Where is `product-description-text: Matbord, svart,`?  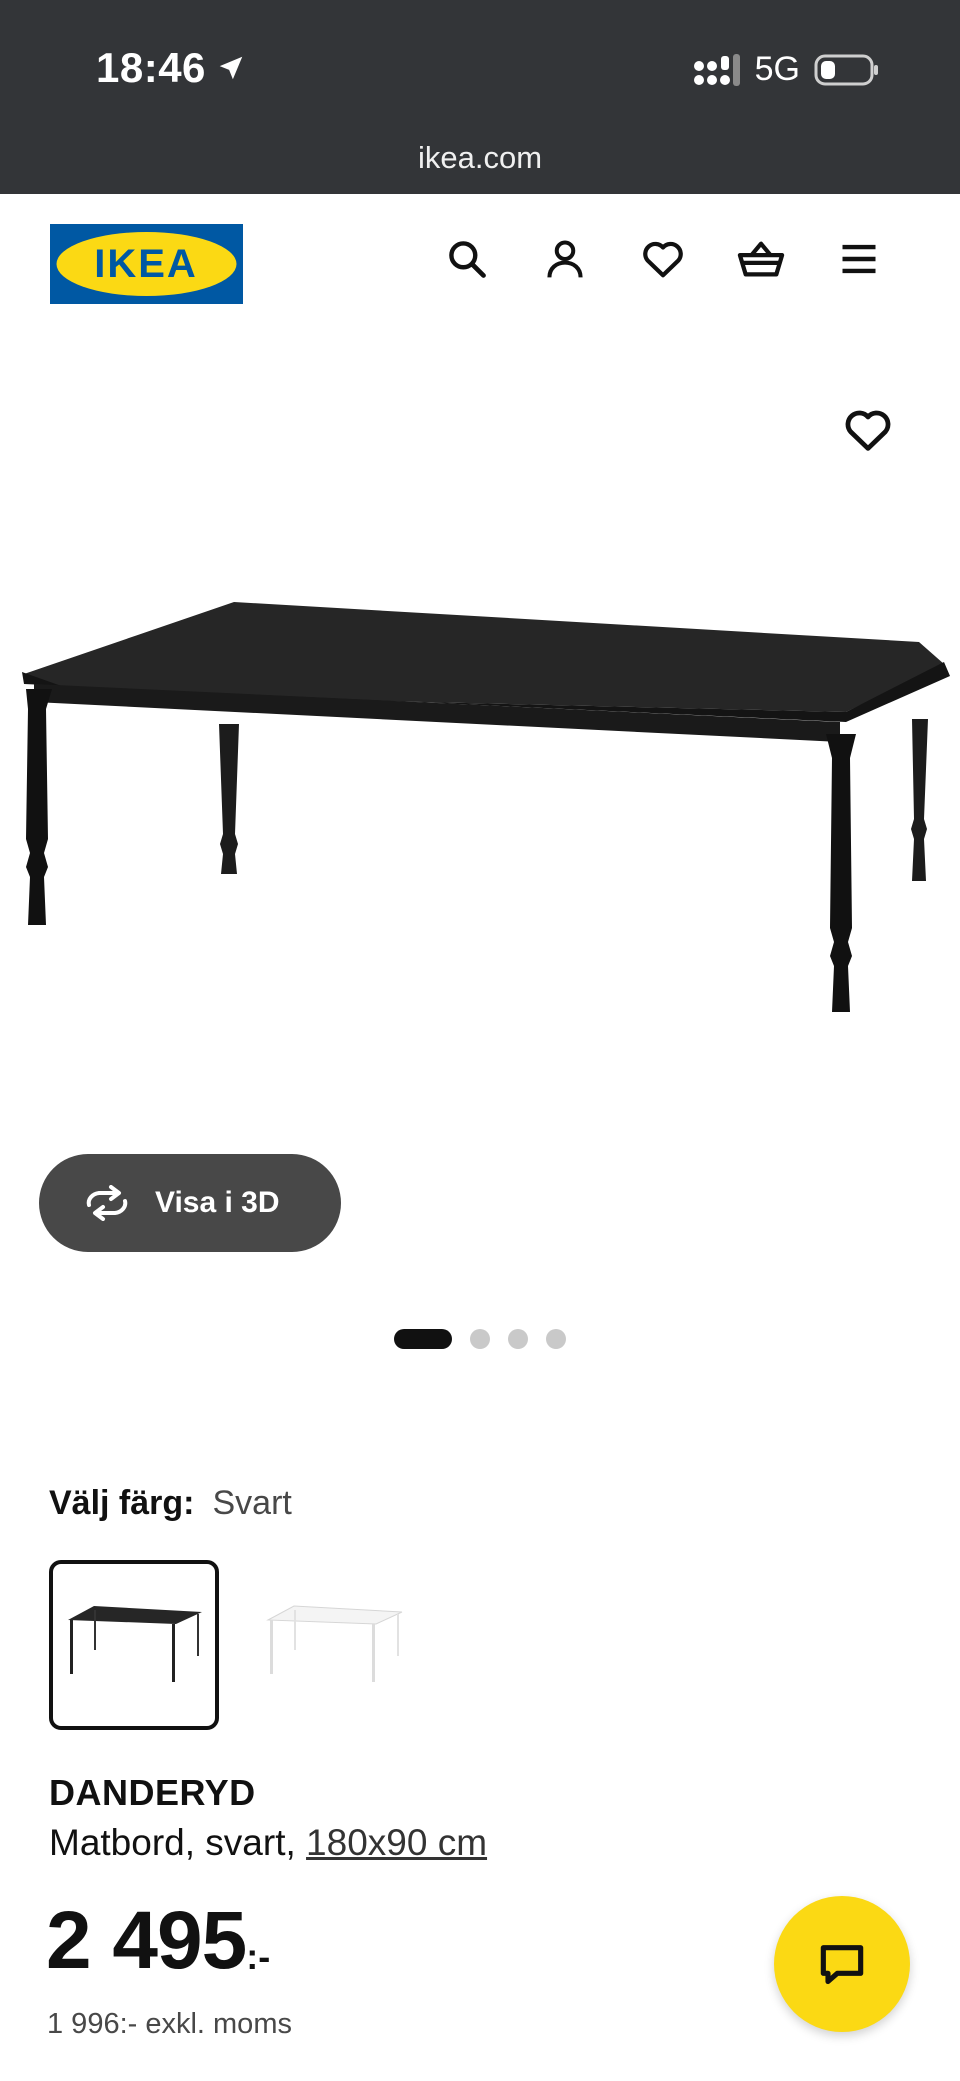 product-description-text: Matbord, svart, is located at coordinates (172, 1842).